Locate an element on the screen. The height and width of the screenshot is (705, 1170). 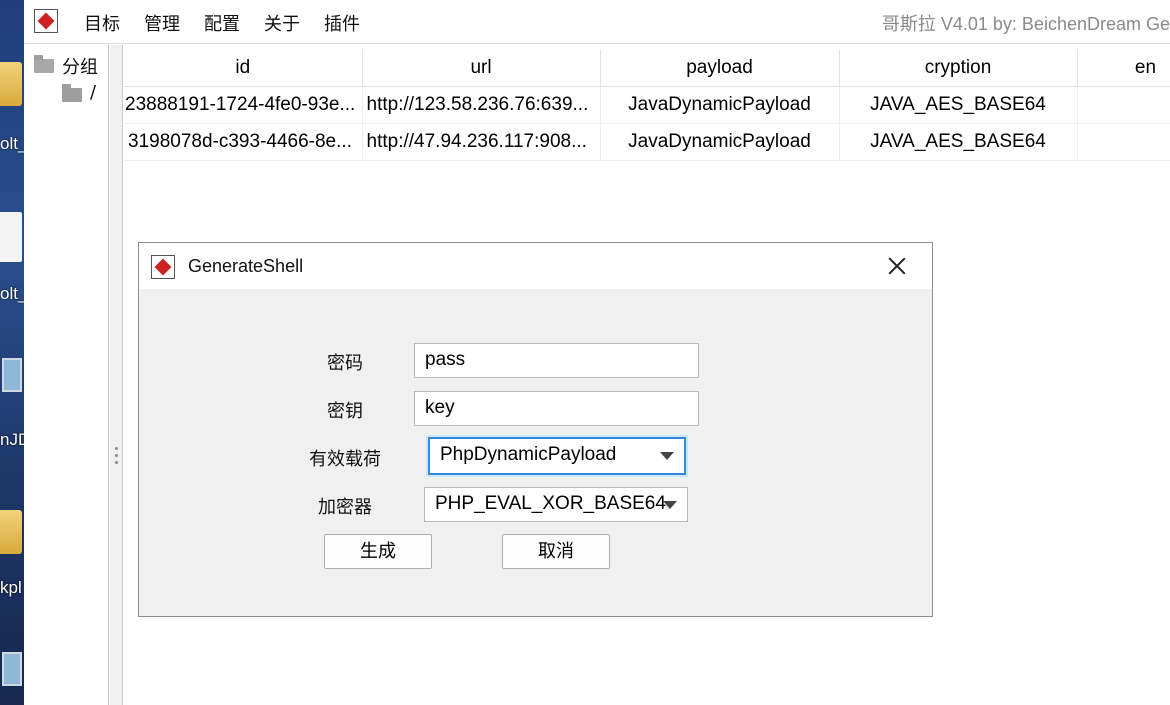
close-icon is located at coordinates (897, 266).